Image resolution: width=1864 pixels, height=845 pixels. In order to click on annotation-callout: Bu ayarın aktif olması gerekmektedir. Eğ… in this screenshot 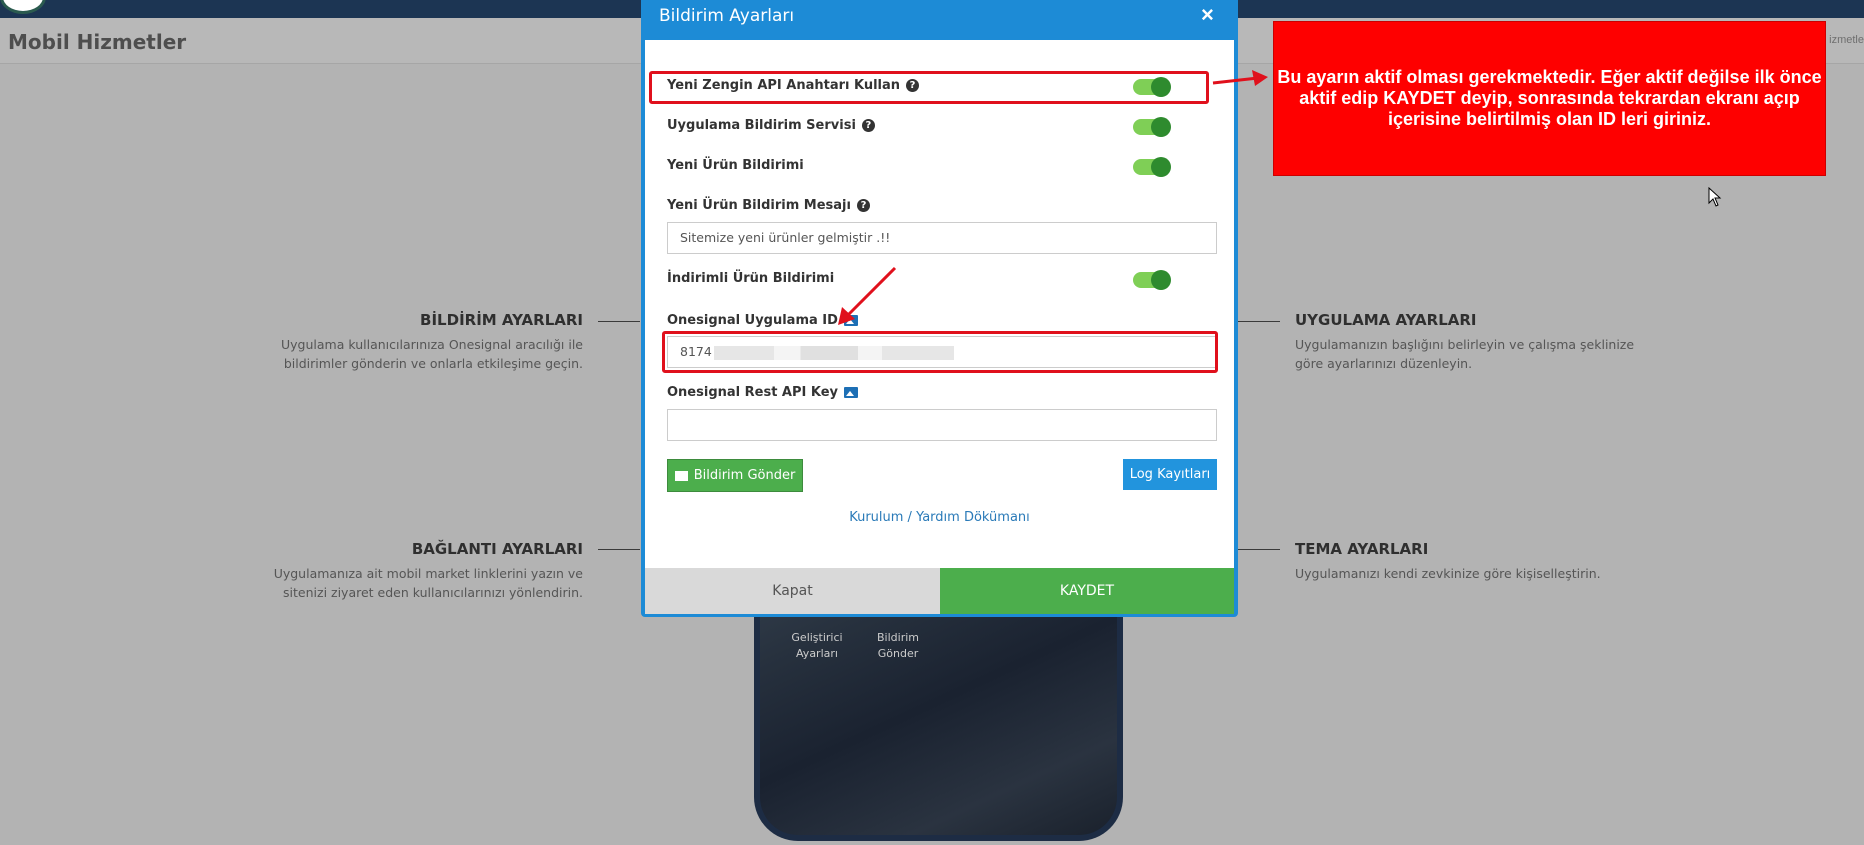, I will do `click(1549, 98)`.